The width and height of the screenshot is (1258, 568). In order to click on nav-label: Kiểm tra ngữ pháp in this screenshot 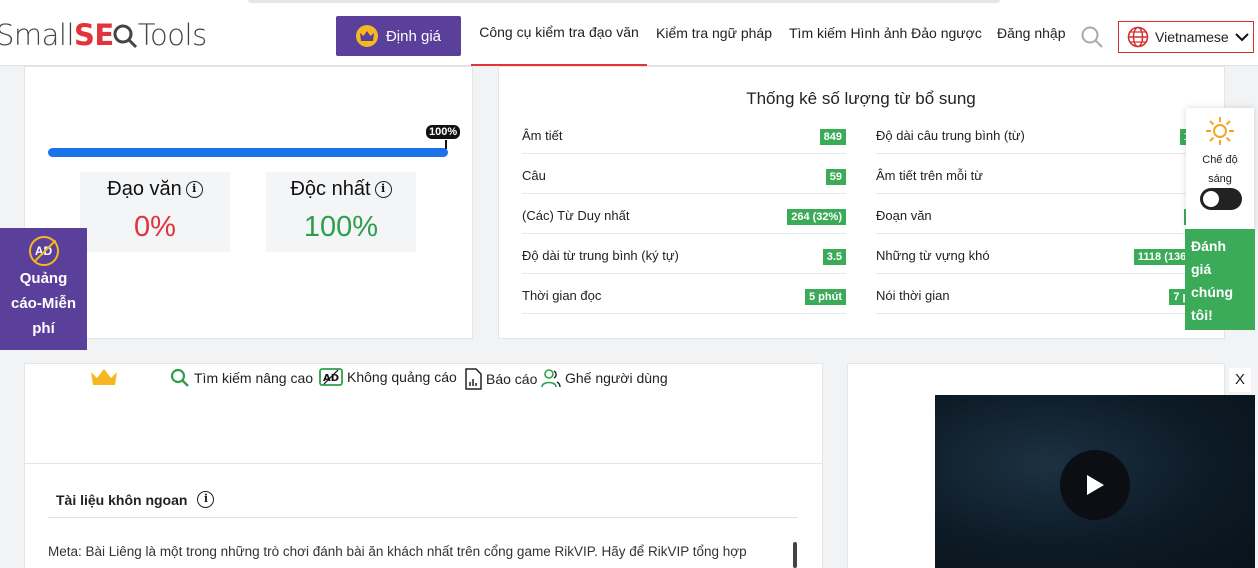, I will do `click(714, 33)`.